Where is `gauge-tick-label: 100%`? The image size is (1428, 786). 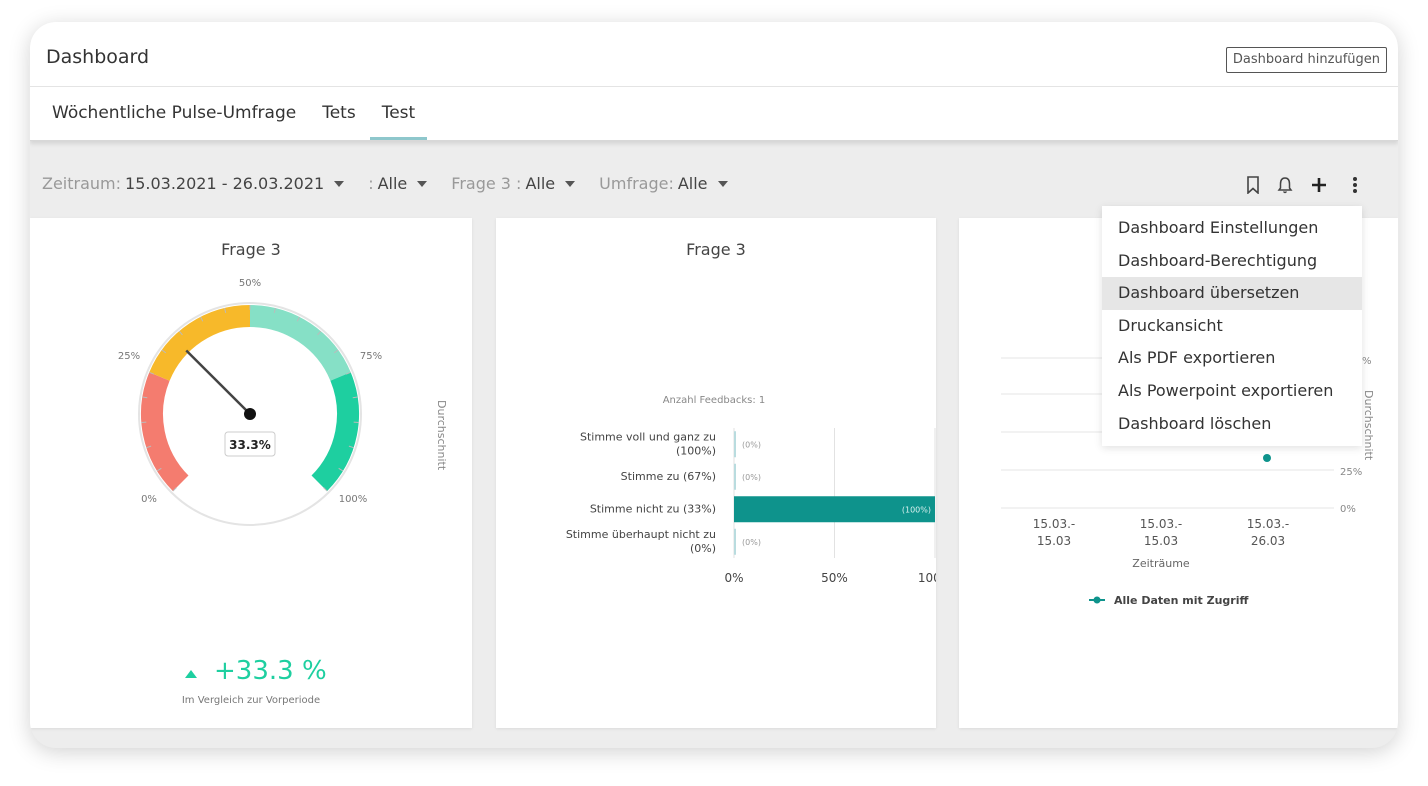
gauge-tick-label: 100% is located at coordinates (353, 499).